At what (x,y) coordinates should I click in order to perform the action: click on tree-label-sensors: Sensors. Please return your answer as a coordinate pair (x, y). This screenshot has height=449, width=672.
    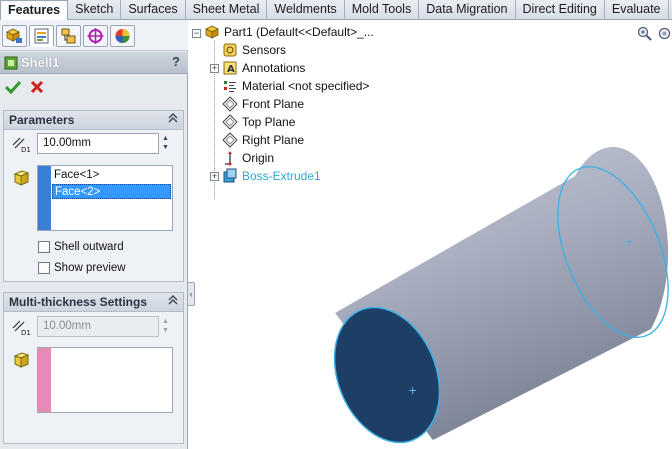
    Looking at the image, I should click on (264, 50).